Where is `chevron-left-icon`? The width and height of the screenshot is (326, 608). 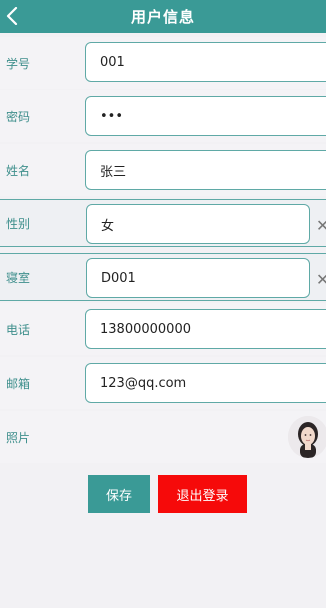 chevron-left-icon is located at coordinates (12, 16).